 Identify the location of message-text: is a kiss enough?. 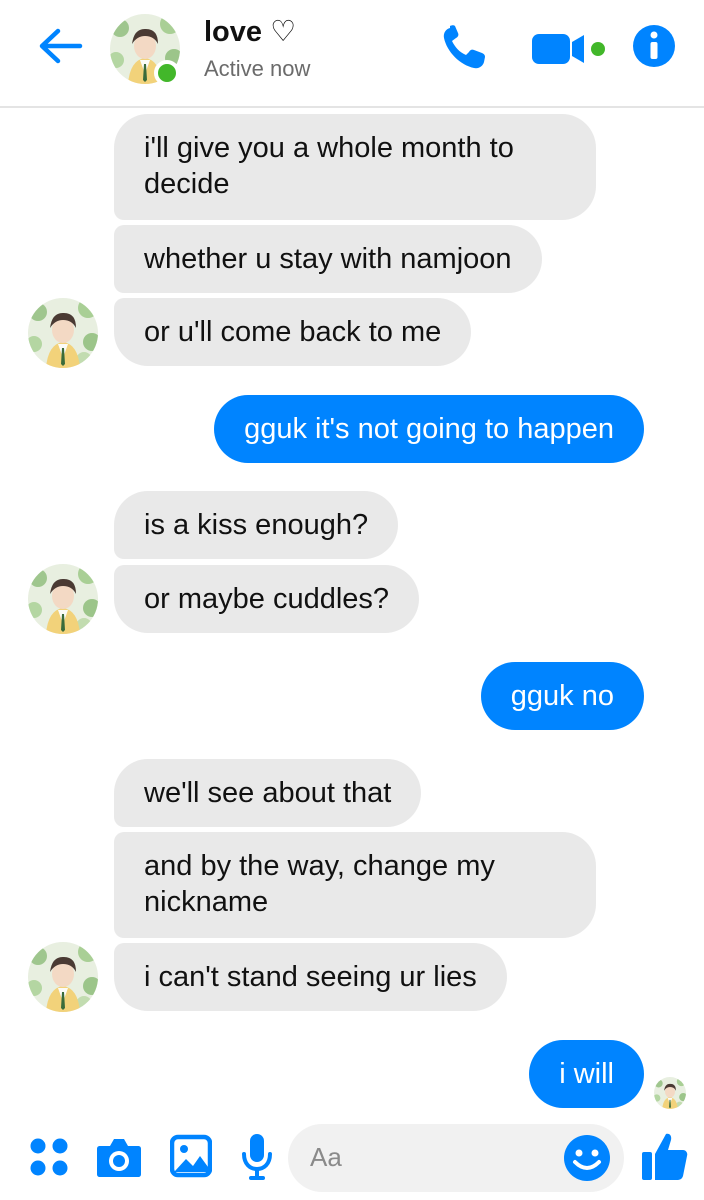
(256, 525).